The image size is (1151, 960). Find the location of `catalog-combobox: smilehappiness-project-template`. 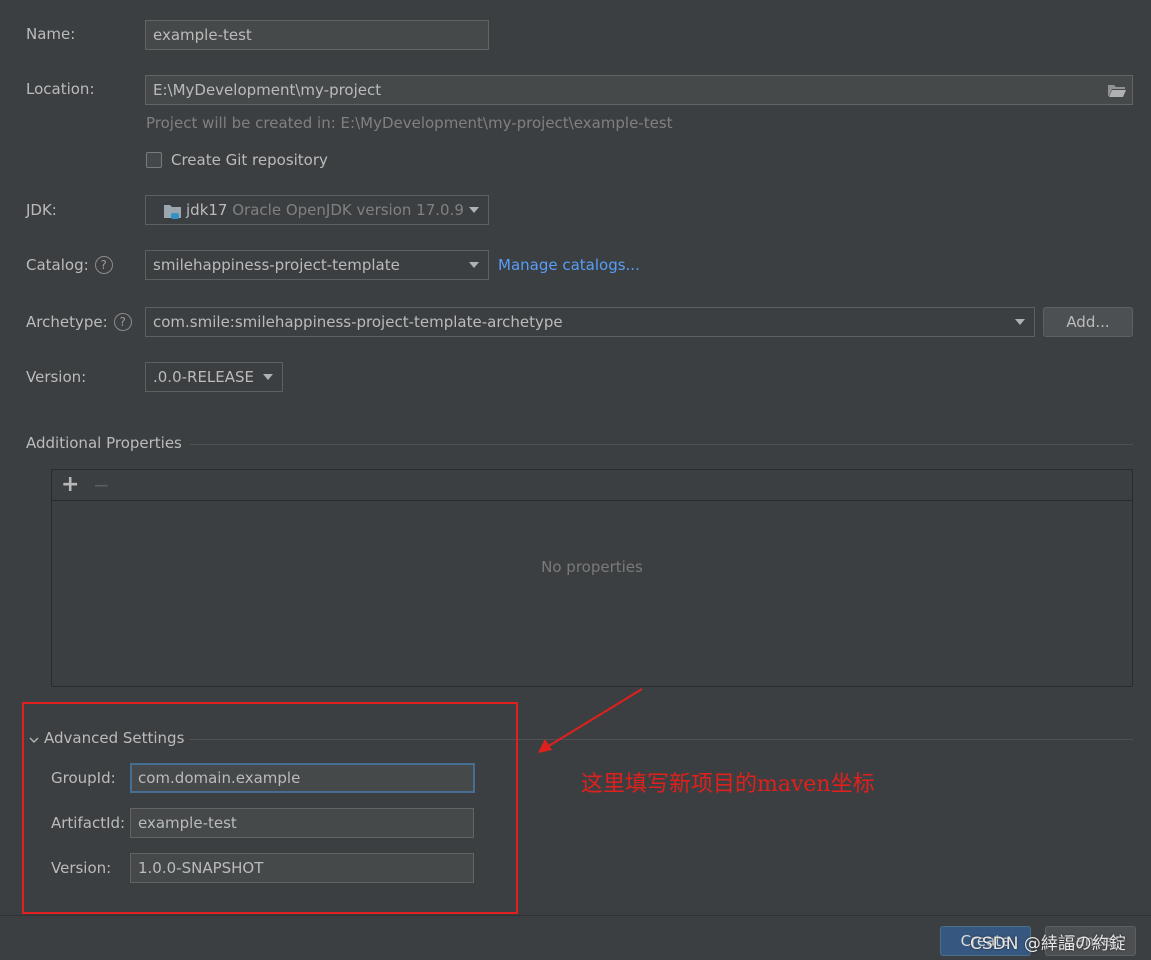

catalog-combobox: smilehappiness-project-template is located at coordinates (317, 265).